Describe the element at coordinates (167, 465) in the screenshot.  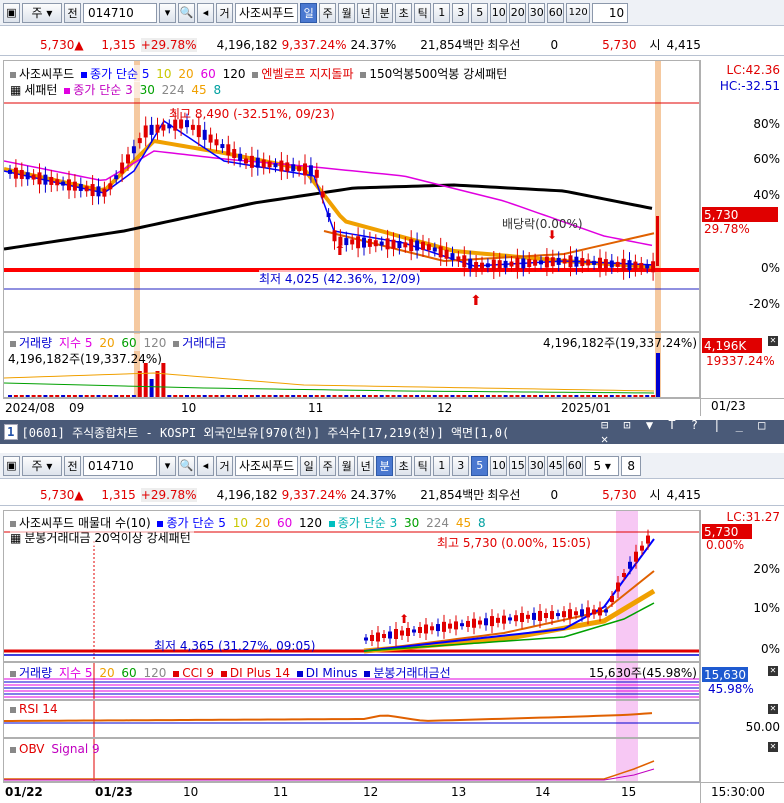
I see `code-dropdown-icon-2: ▾` at that location.